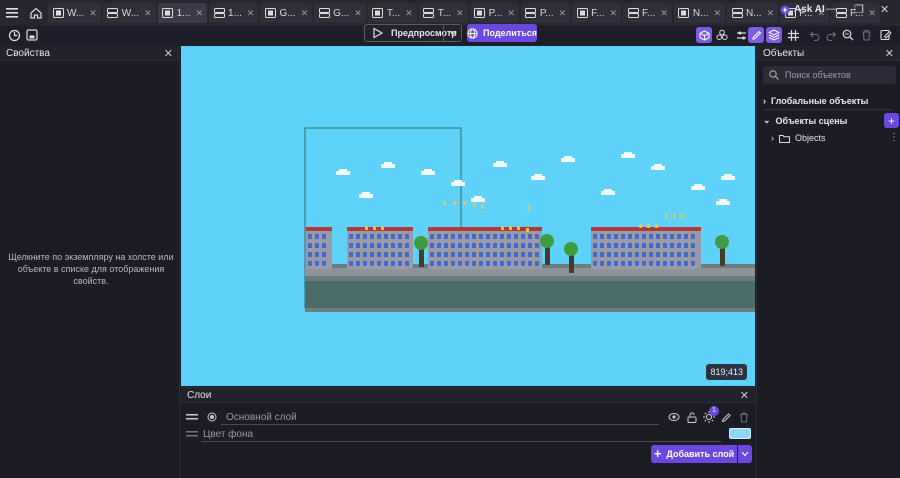  What do you see at coordinates (805, 120) in the screenshot?
I see `scene-objects-row: ⌄ Объекты сцены` at bounding box center [805, 120].